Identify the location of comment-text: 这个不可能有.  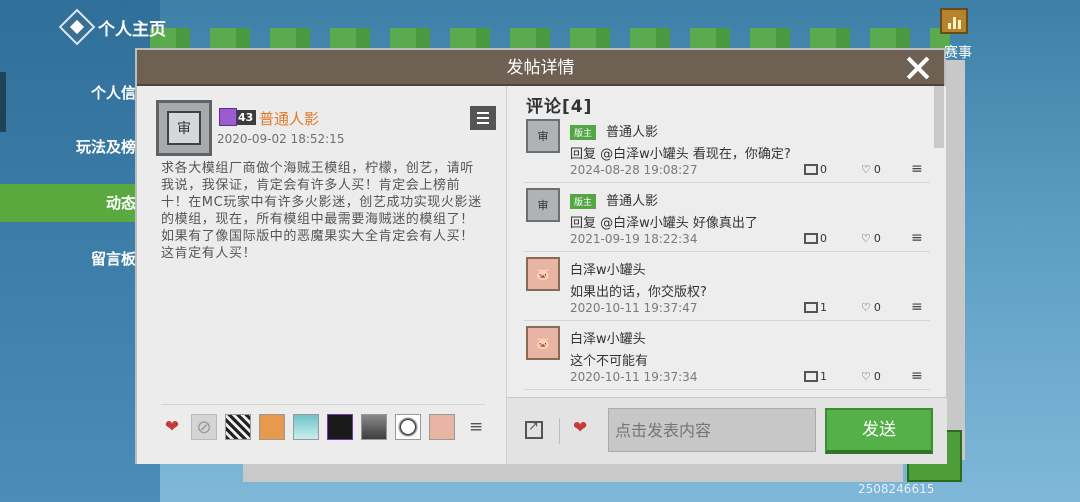
(609, 361).